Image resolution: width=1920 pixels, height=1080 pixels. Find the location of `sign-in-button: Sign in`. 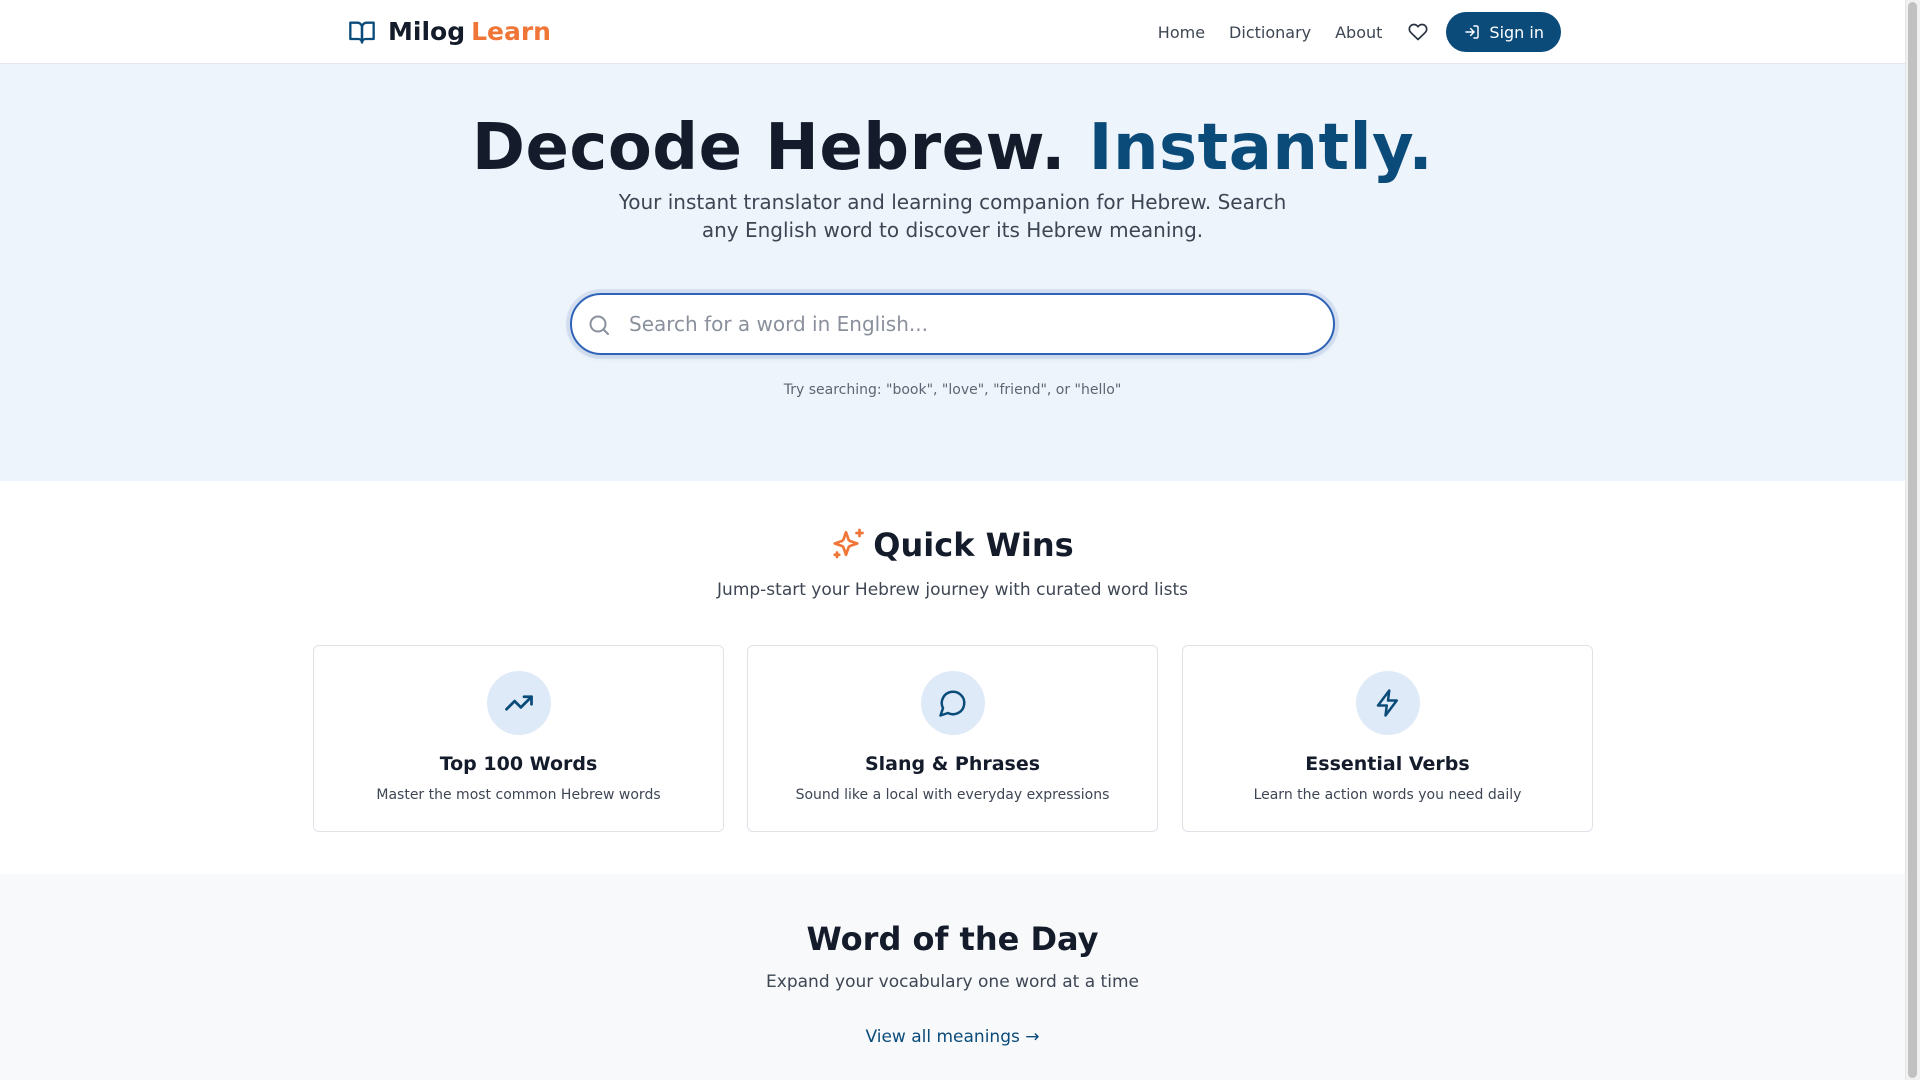

sign-in-button: Sign in is located at coordinates (1503, 32).